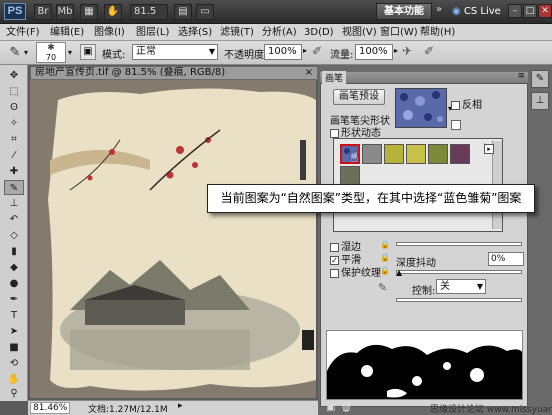 The image size is (552, 415). What do you see at coordinates (530, 11) in the screenshot?
I see `maximize-button: □` at bounding box center [530, 11].